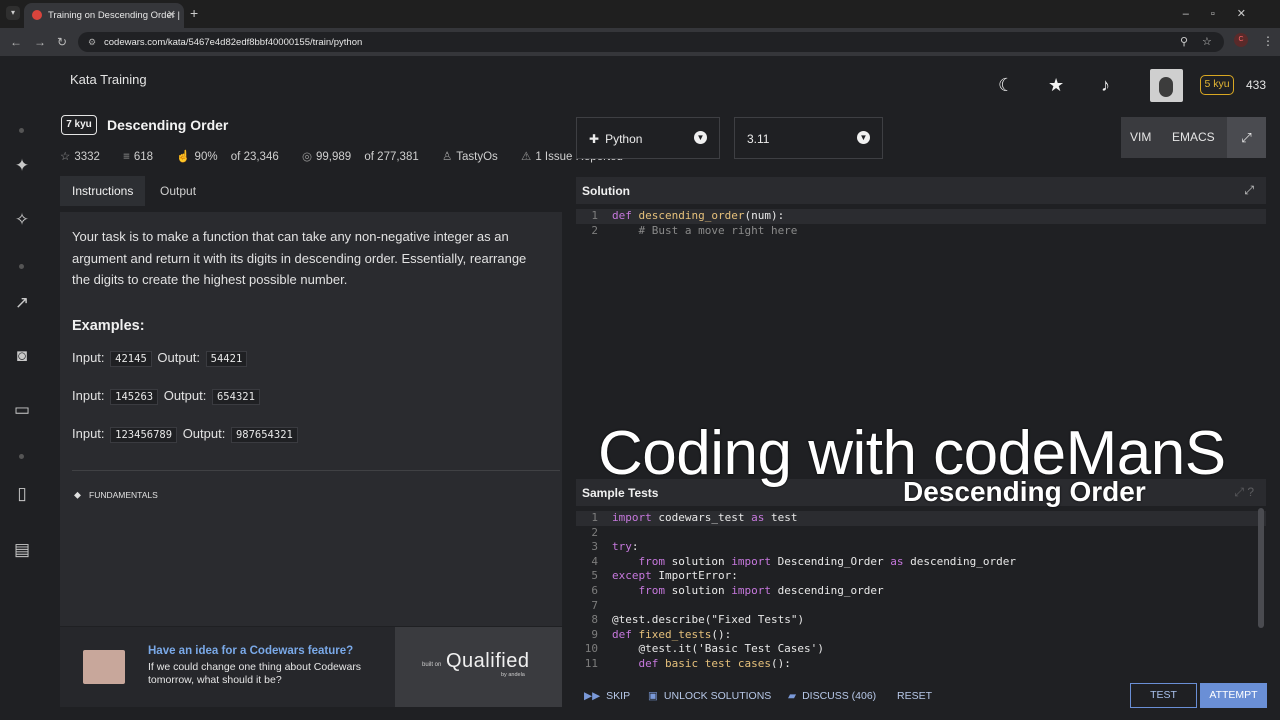 This screenshot has width=1280, height=720. Describe the element at coordinates (1163, 695) in the screenshot. I see `test-button: TEST` at that location.